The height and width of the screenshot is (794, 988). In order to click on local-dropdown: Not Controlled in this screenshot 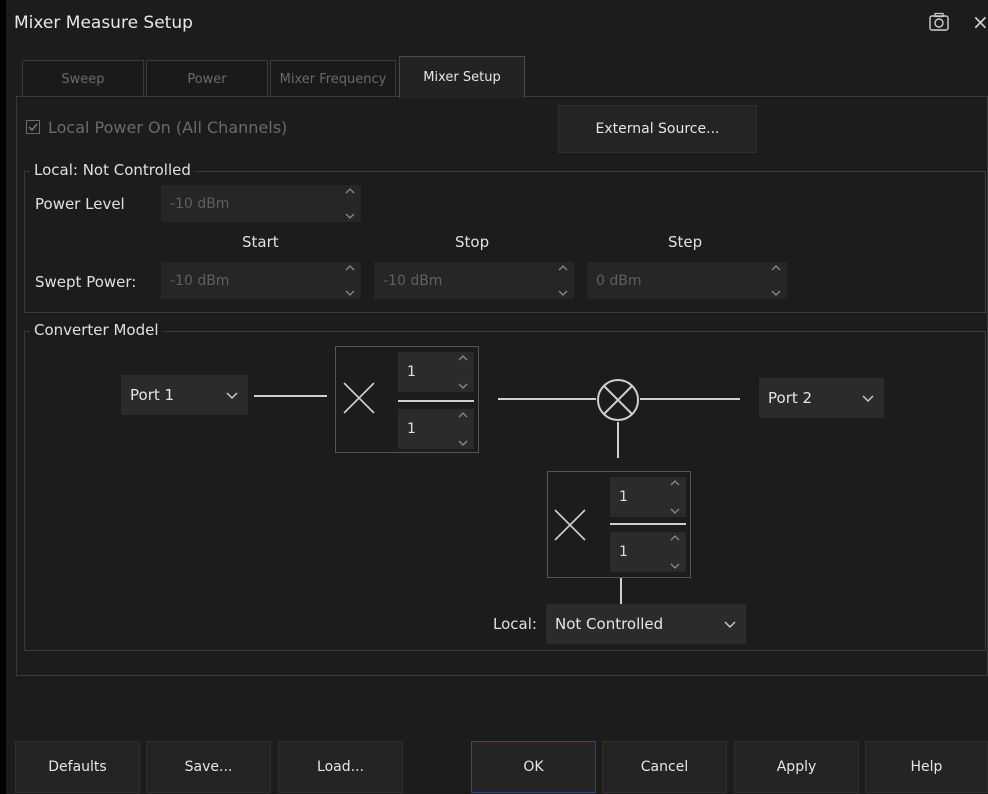, I will do `click(646, 624)`.